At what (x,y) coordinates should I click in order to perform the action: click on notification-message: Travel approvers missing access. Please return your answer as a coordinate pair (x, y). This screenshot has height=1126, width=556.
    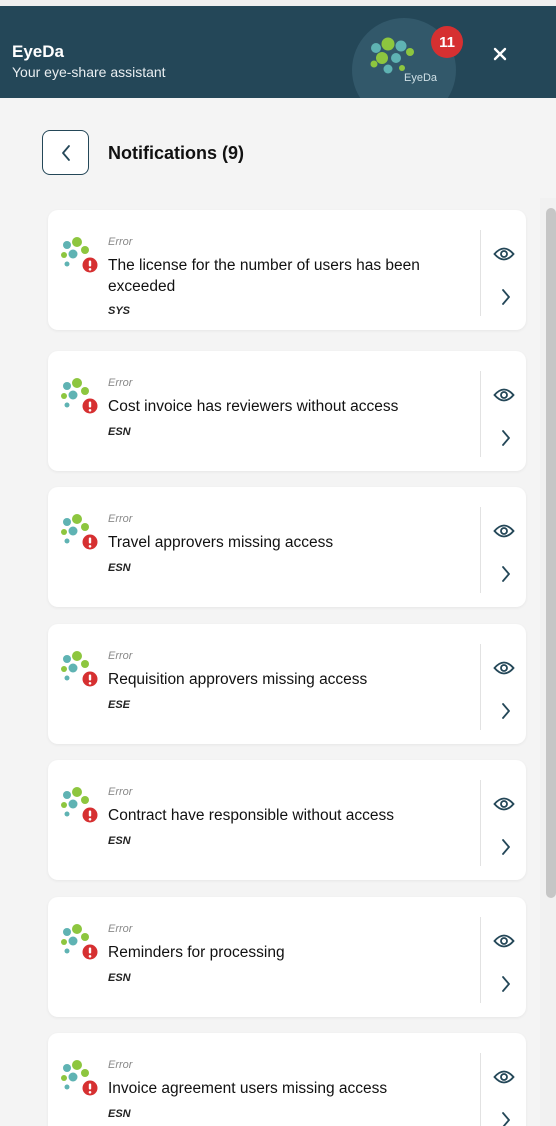
    Looking at the image, I should click on (221, 542).